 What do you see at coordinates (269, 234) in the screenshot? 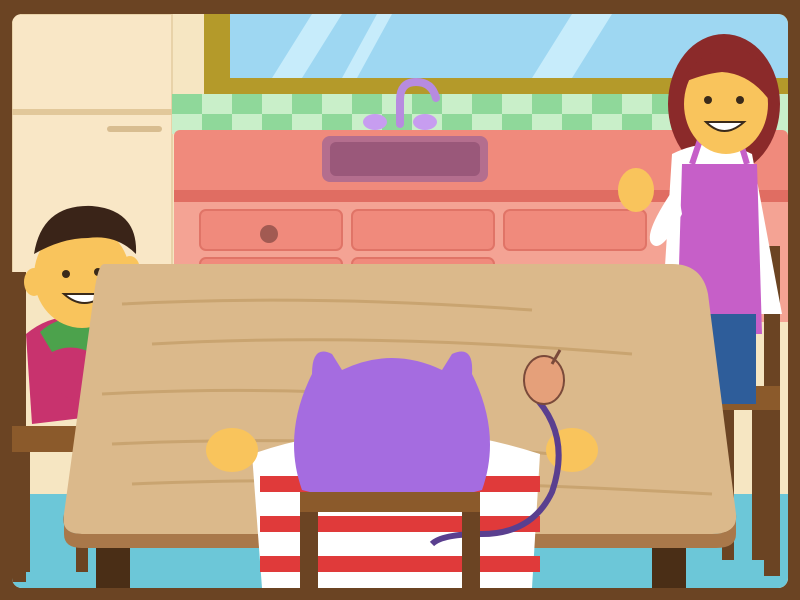
I see `drawer-knob` at bounding box center [269, 234].